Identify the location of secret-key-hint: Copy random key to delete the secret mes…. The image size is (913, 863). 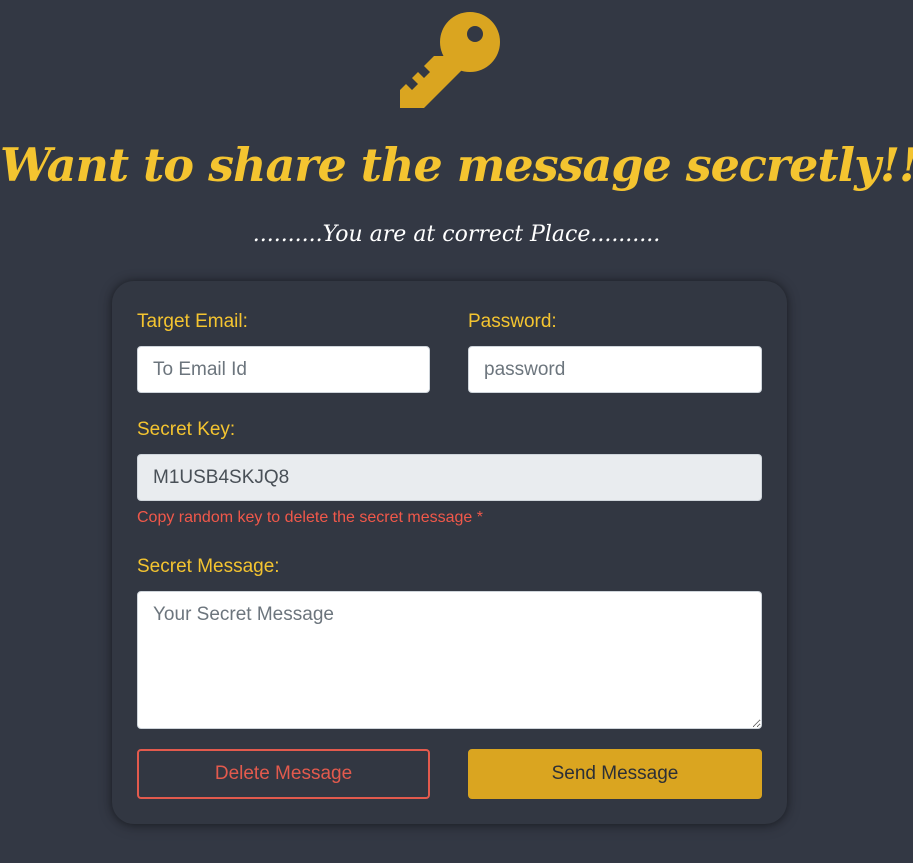
(310, 517).